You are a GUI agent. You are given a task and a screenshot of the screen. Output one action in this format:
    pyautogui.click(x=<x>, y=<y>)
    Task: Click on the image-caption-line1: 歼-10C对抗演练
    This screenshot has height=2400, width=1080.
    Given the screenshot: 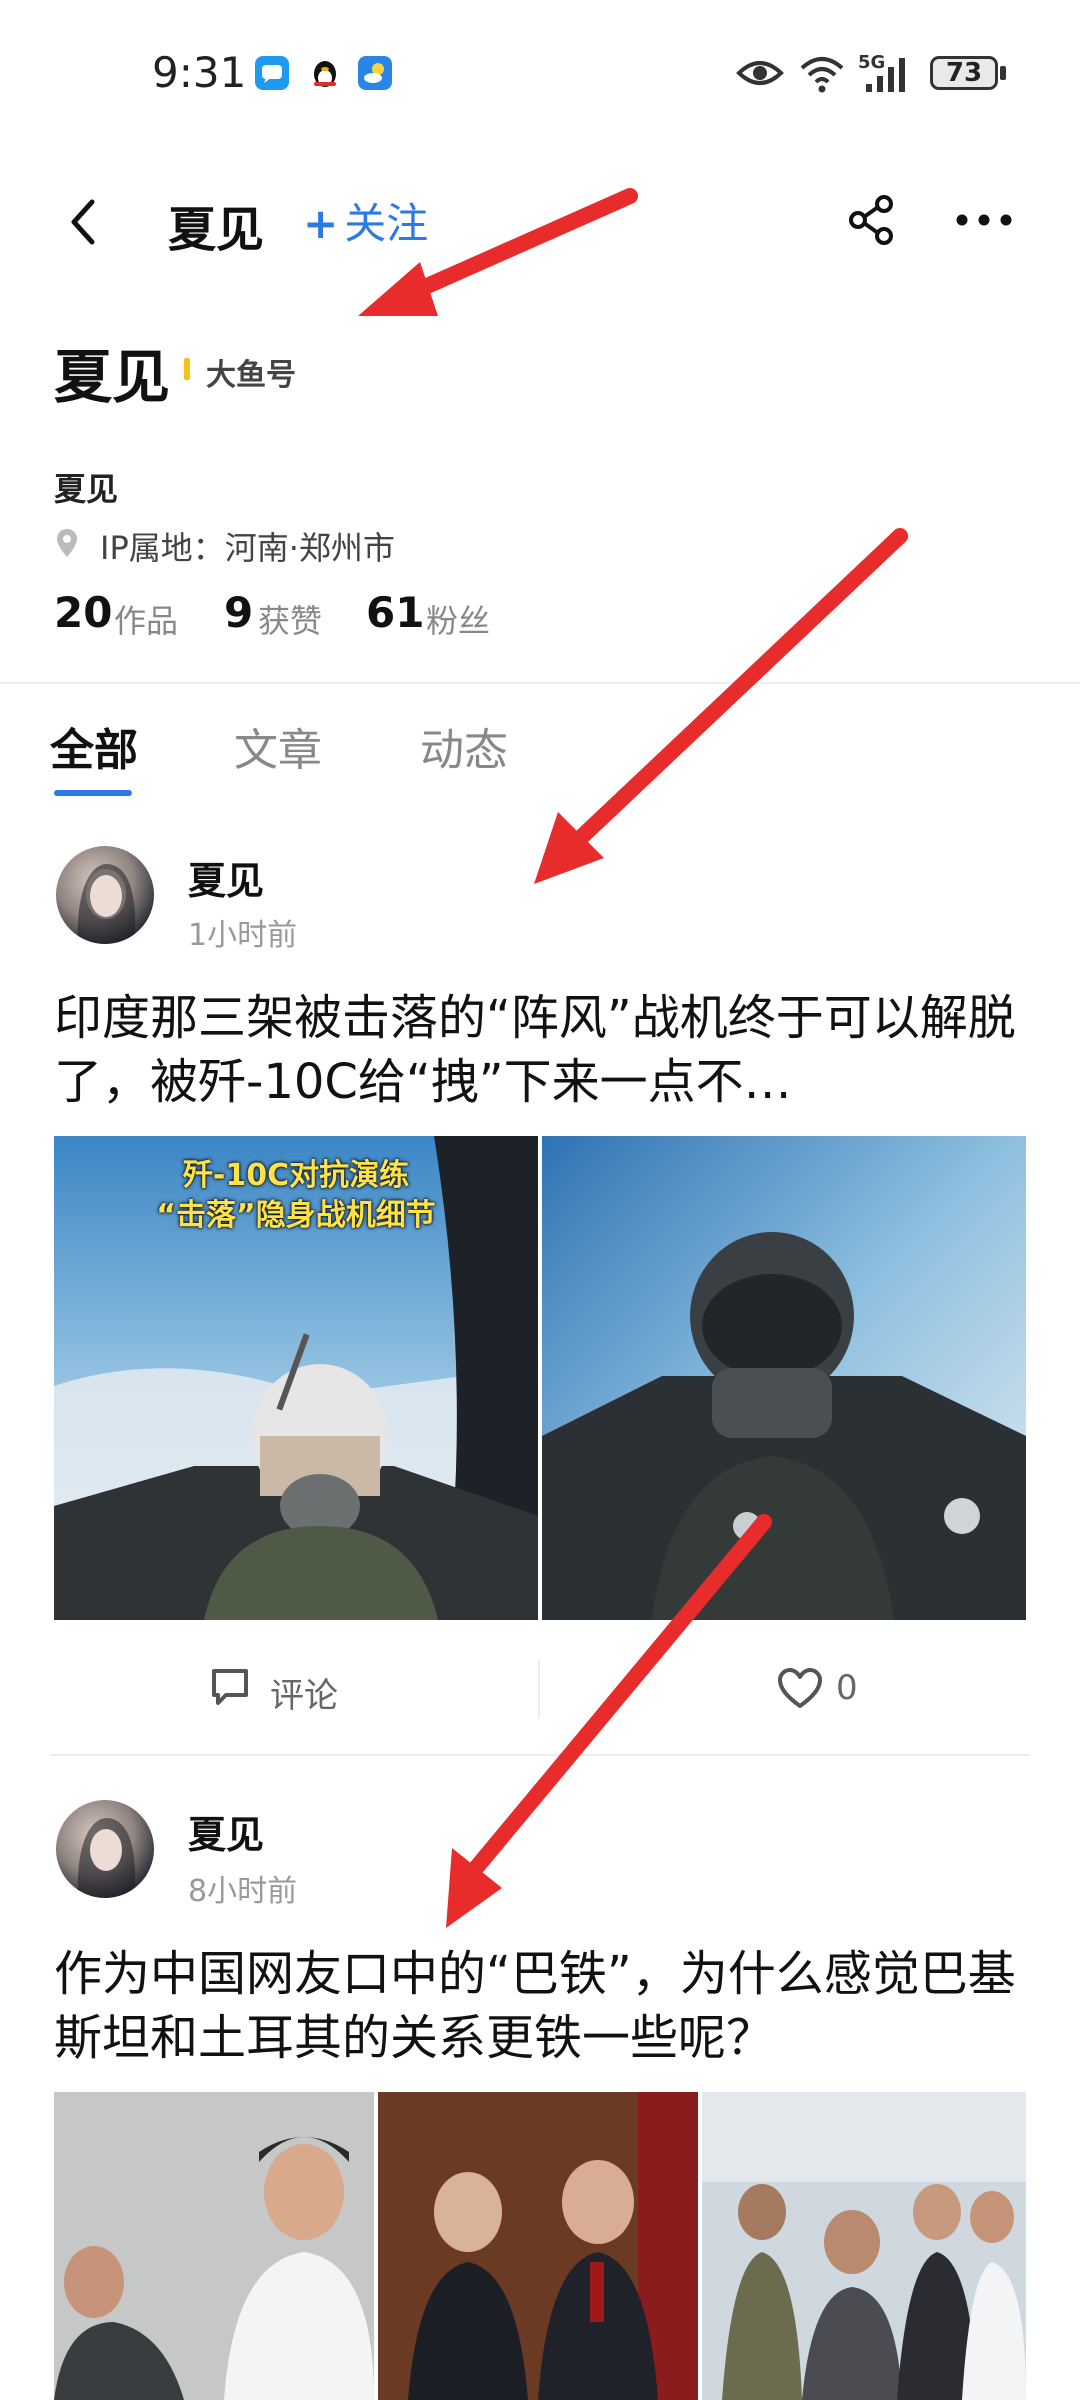 What is the action you would take?
    pyautogui.click(x=296, y=1175)
    